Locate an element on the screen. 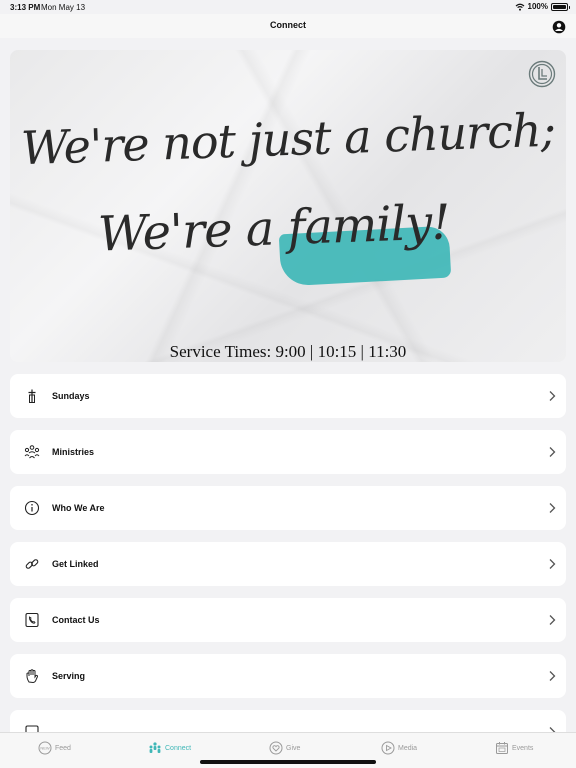  tab-label: Feed is located at coordinates (63, 748).